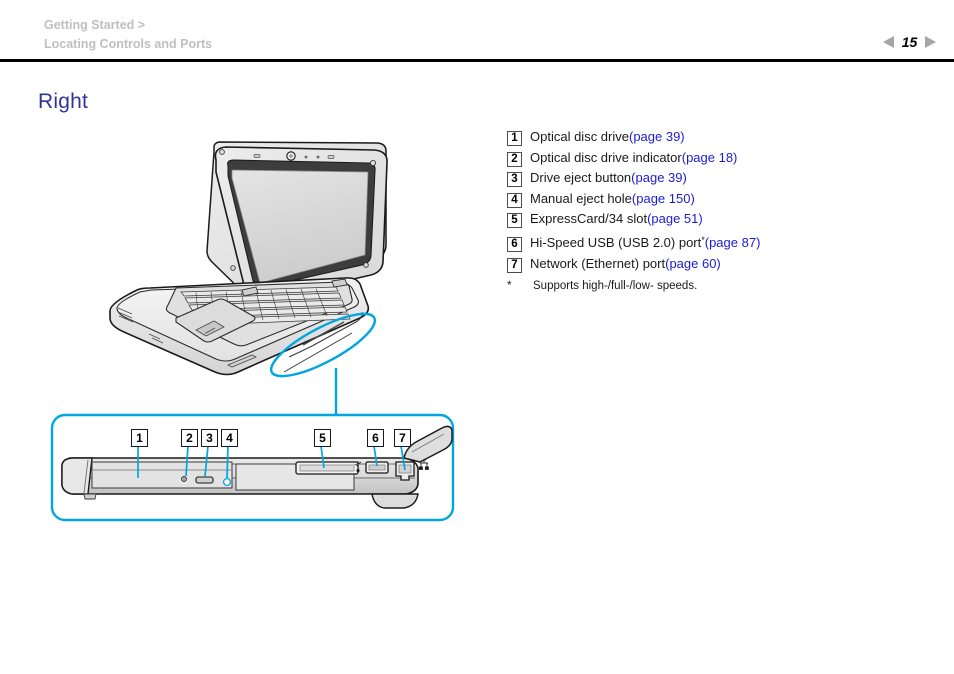  Describe the element at coordinates (140, 325) in the screenshot. I see `front-vents` at that location.